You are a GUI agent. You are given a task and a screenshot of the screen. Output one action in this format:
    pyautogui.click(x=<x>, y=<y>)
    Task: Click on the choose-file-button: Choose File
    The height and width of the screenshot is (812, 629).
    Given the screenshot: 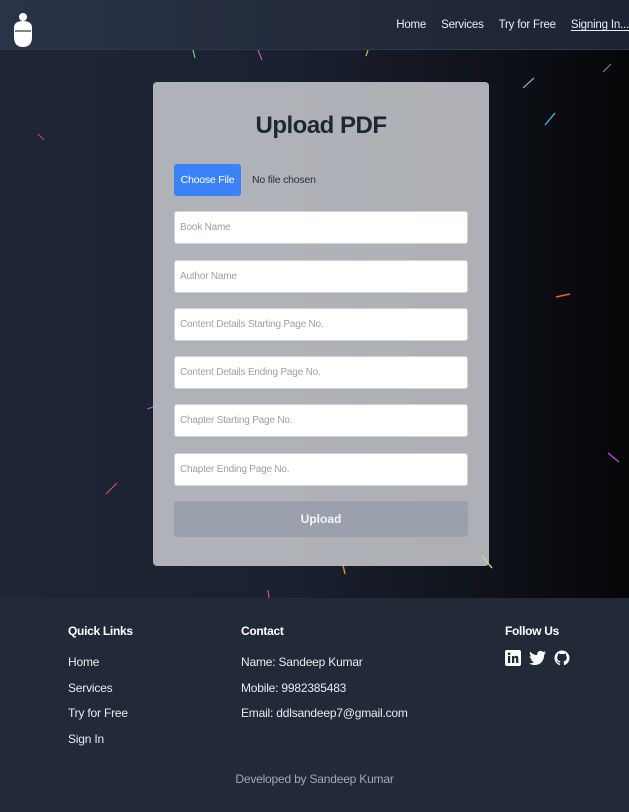 What is the action you would take?
    pyautogui.click(x=207, y=180)
    